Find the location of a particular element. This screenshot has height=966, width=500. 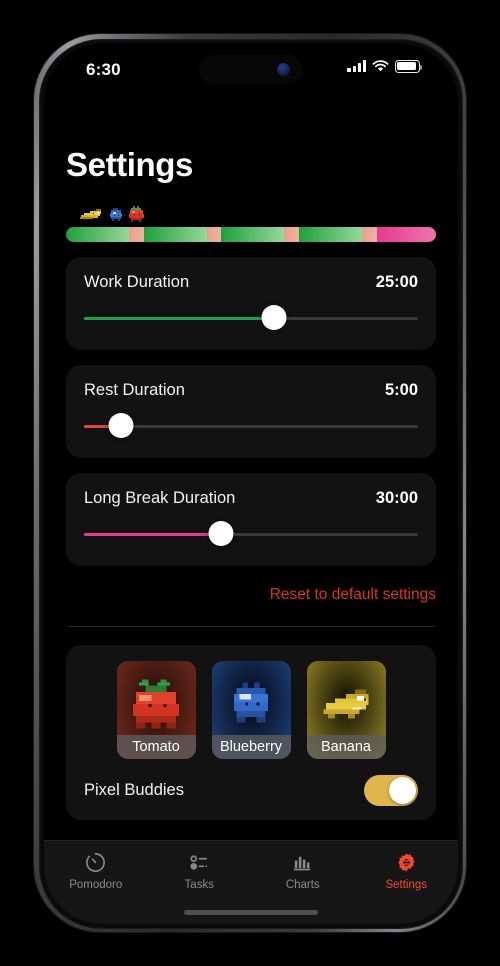

status-bar: 6:30 is located at coordinates (251, 71).